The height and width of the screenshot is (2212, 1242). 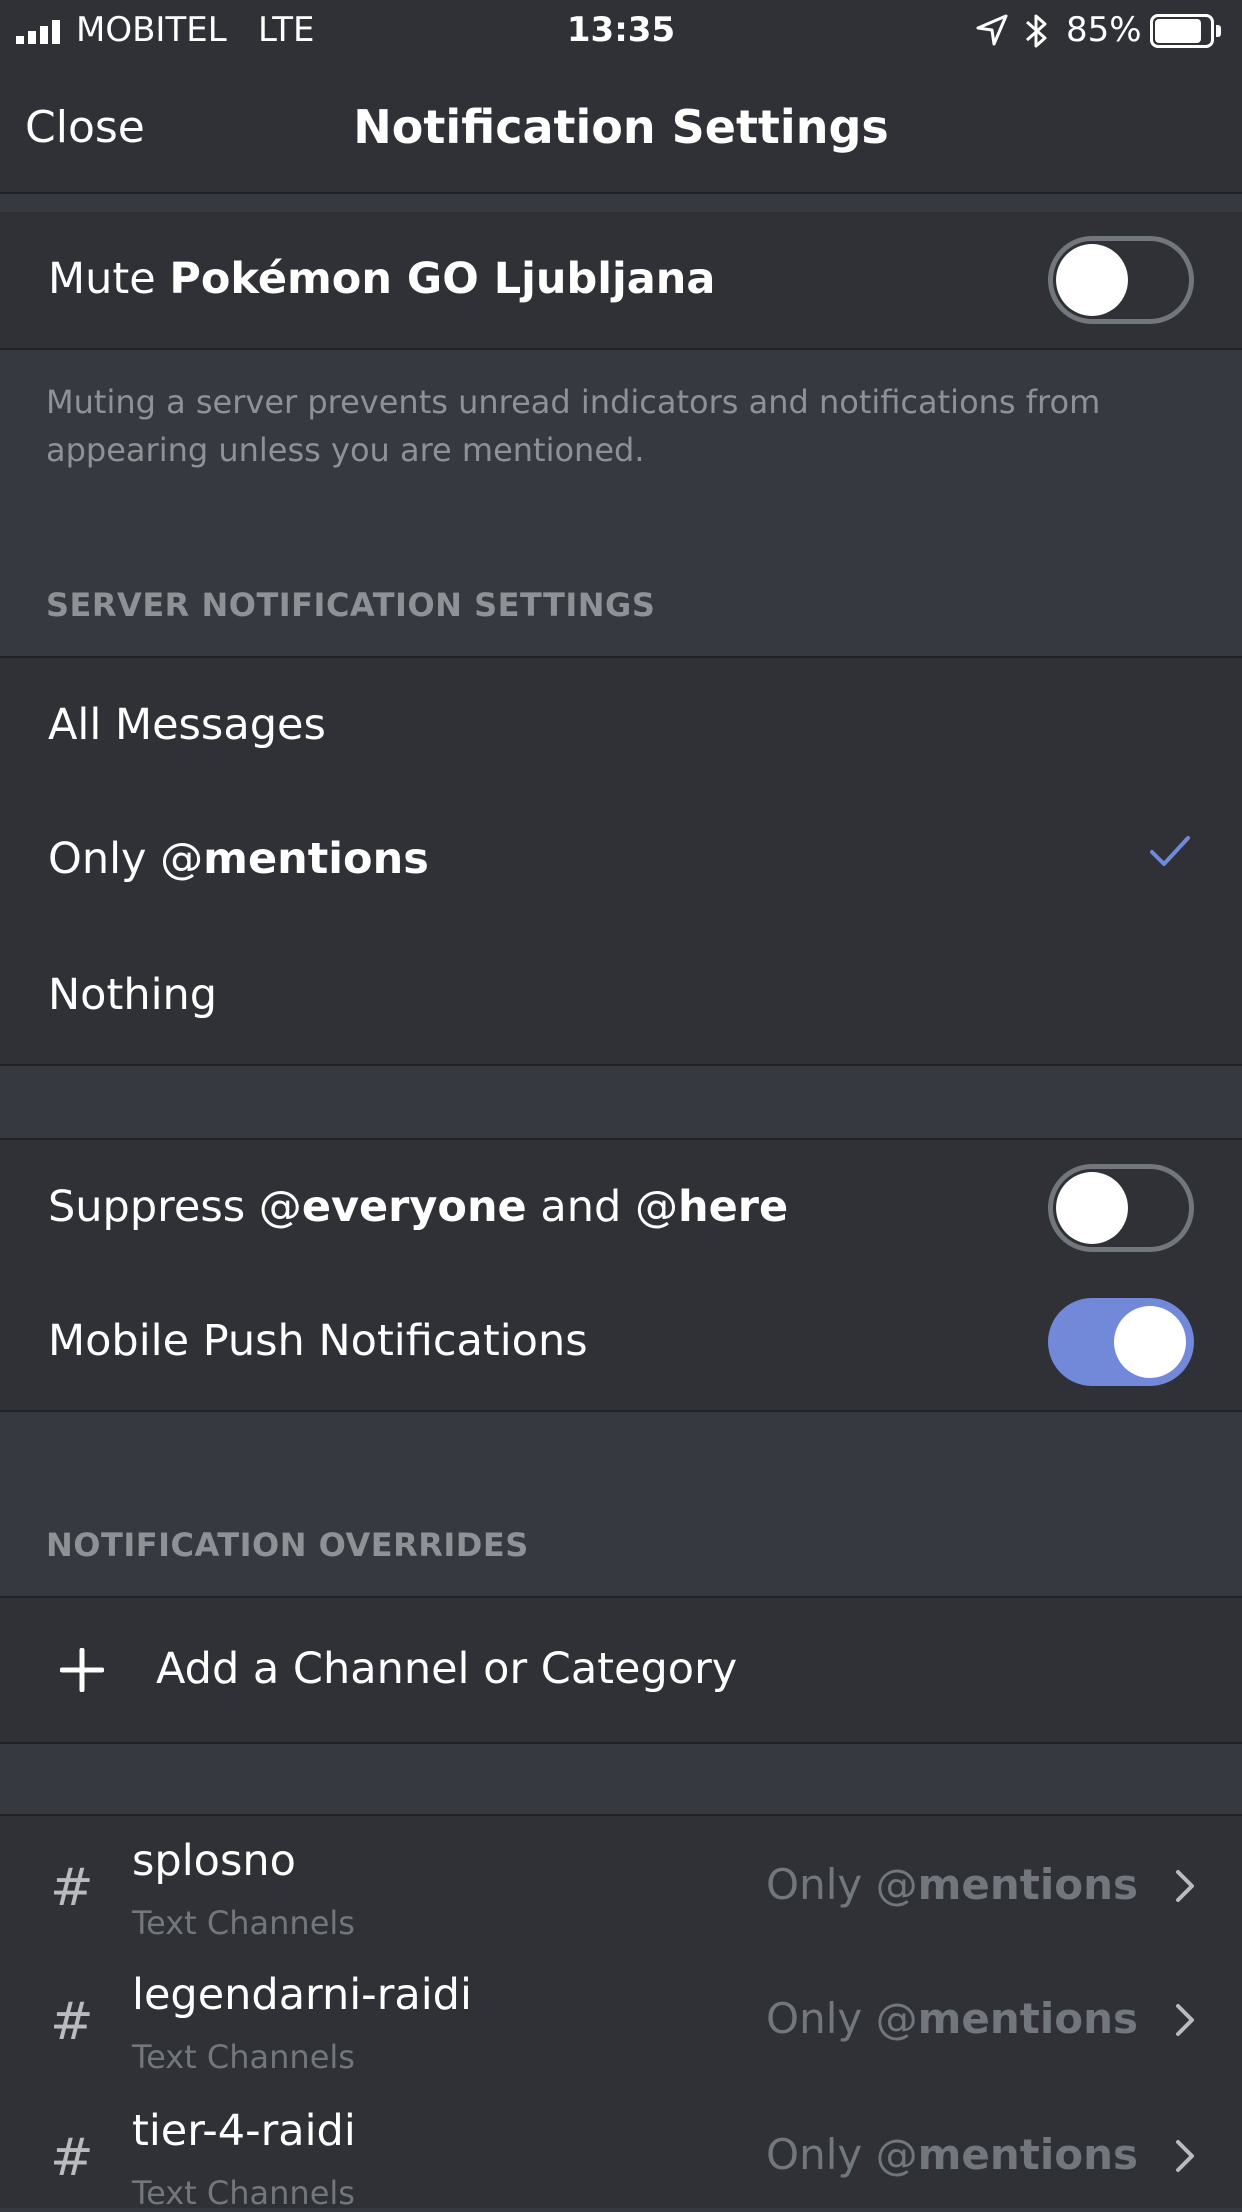 What do you see at coordinates (621, 726) in the screenshot?
I see `option-all-messages: All Messages` at bounding box center [621, 726].